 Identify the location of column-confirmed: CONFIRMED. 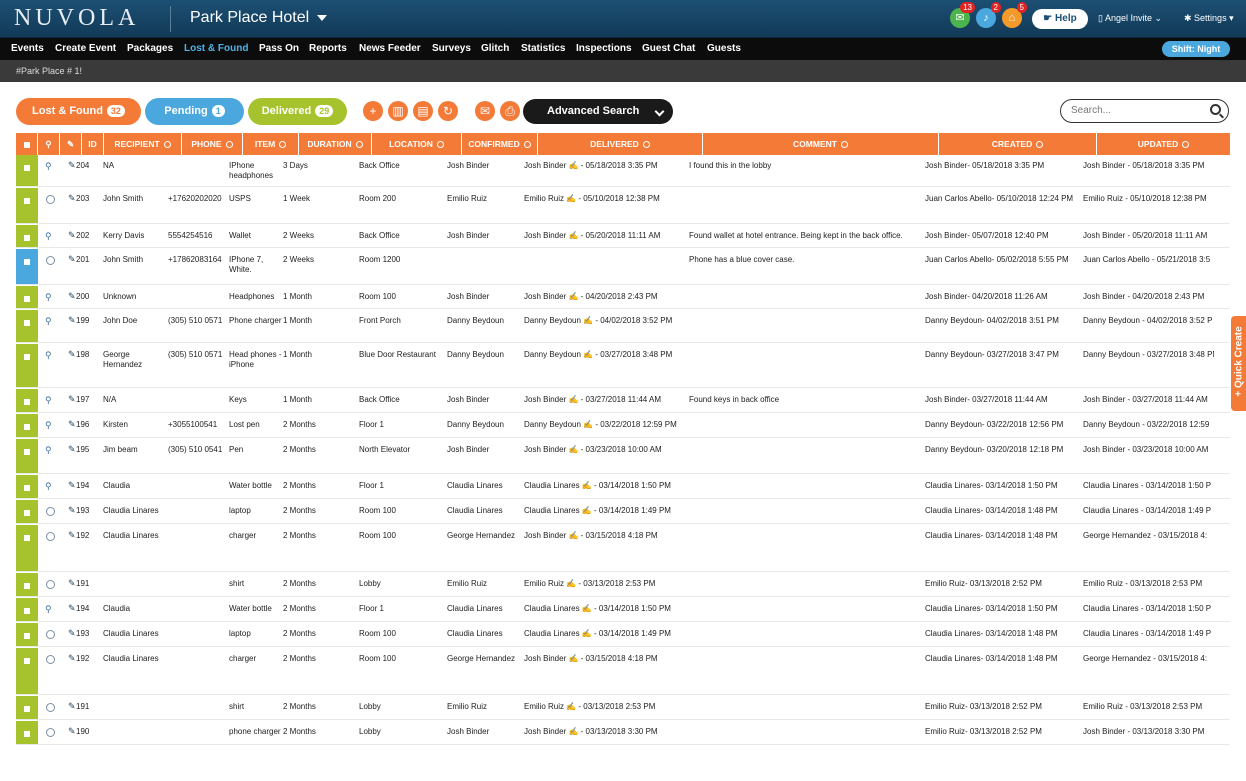
(500, 144).